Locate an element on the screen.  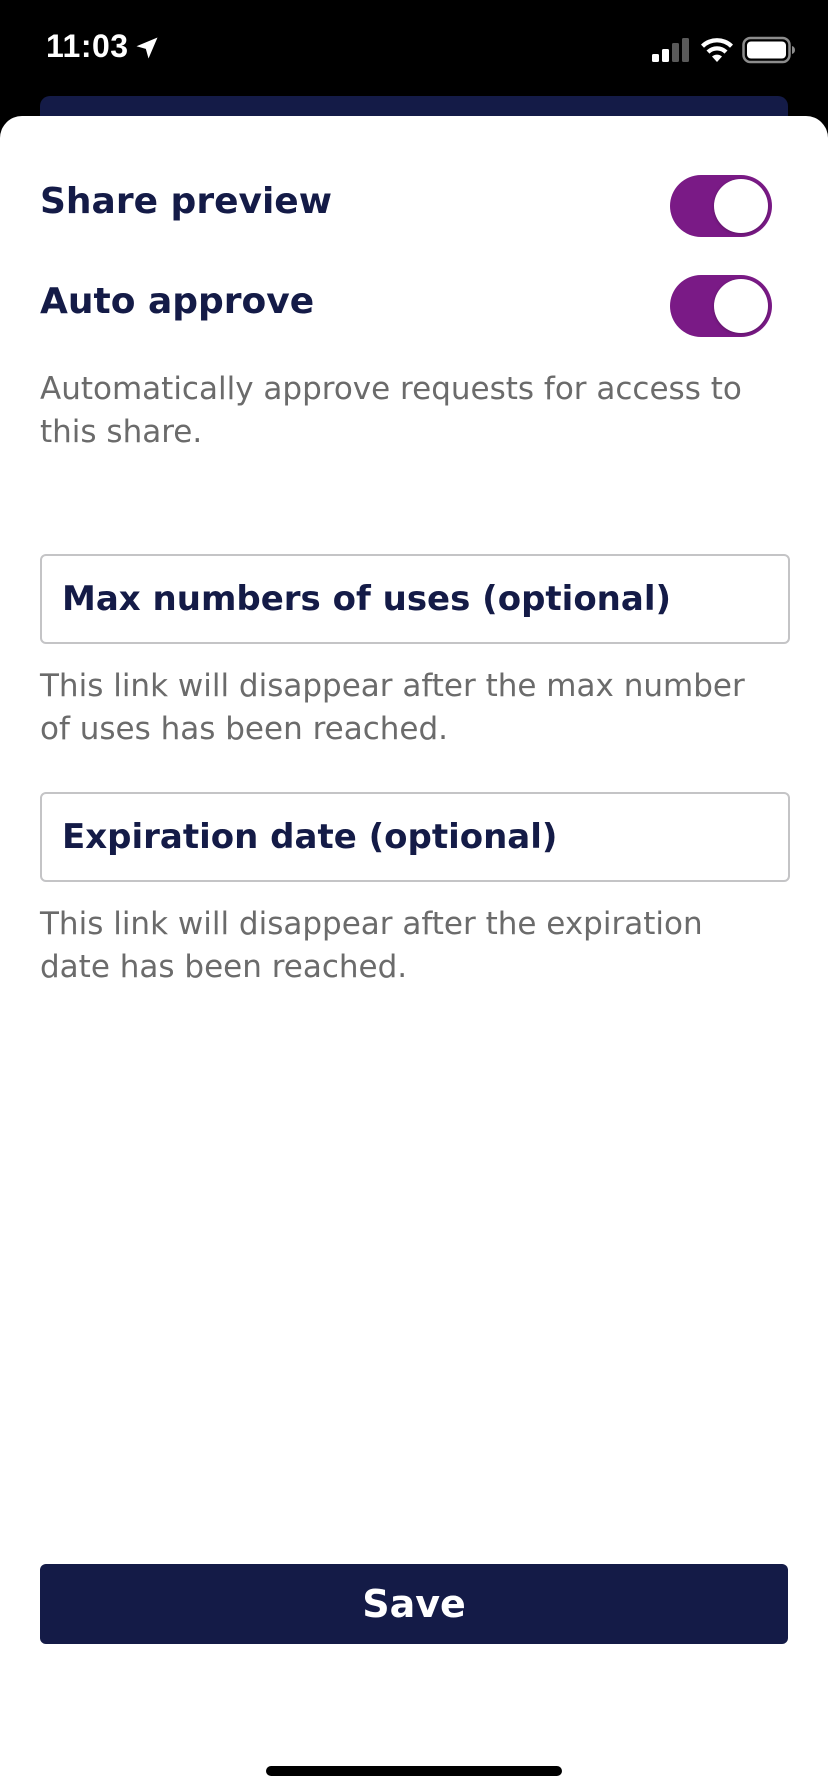
max-uses-field is located at coordinates (415, 599).